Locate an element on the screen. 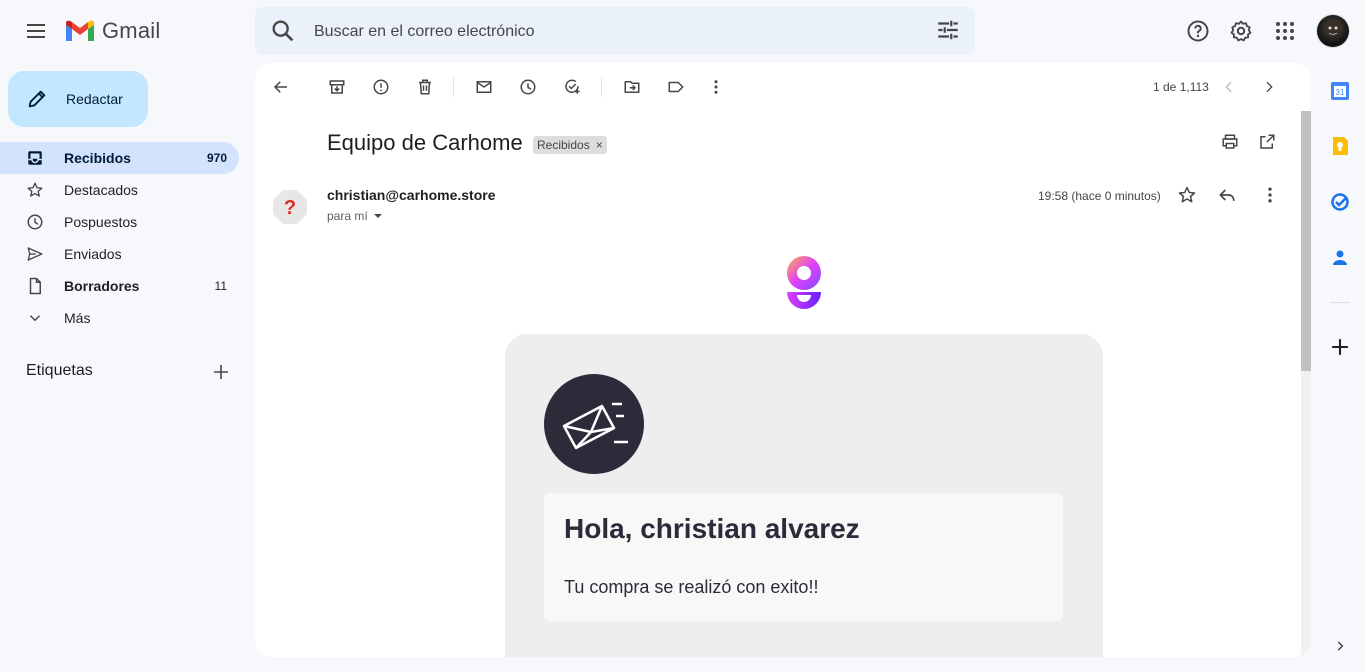  apps-grid-icon is located at coordinates (1285, 31).